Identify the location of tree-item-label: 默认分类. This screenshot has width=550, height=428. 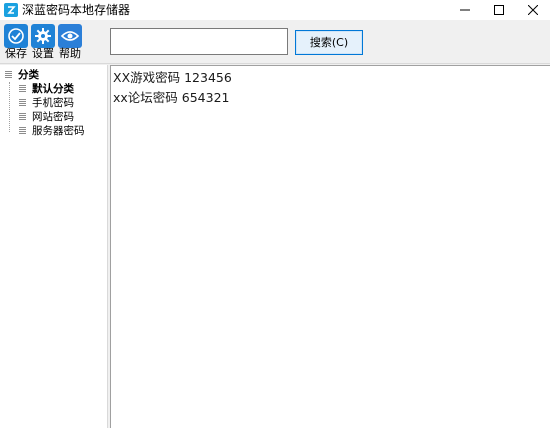
(53, 89).